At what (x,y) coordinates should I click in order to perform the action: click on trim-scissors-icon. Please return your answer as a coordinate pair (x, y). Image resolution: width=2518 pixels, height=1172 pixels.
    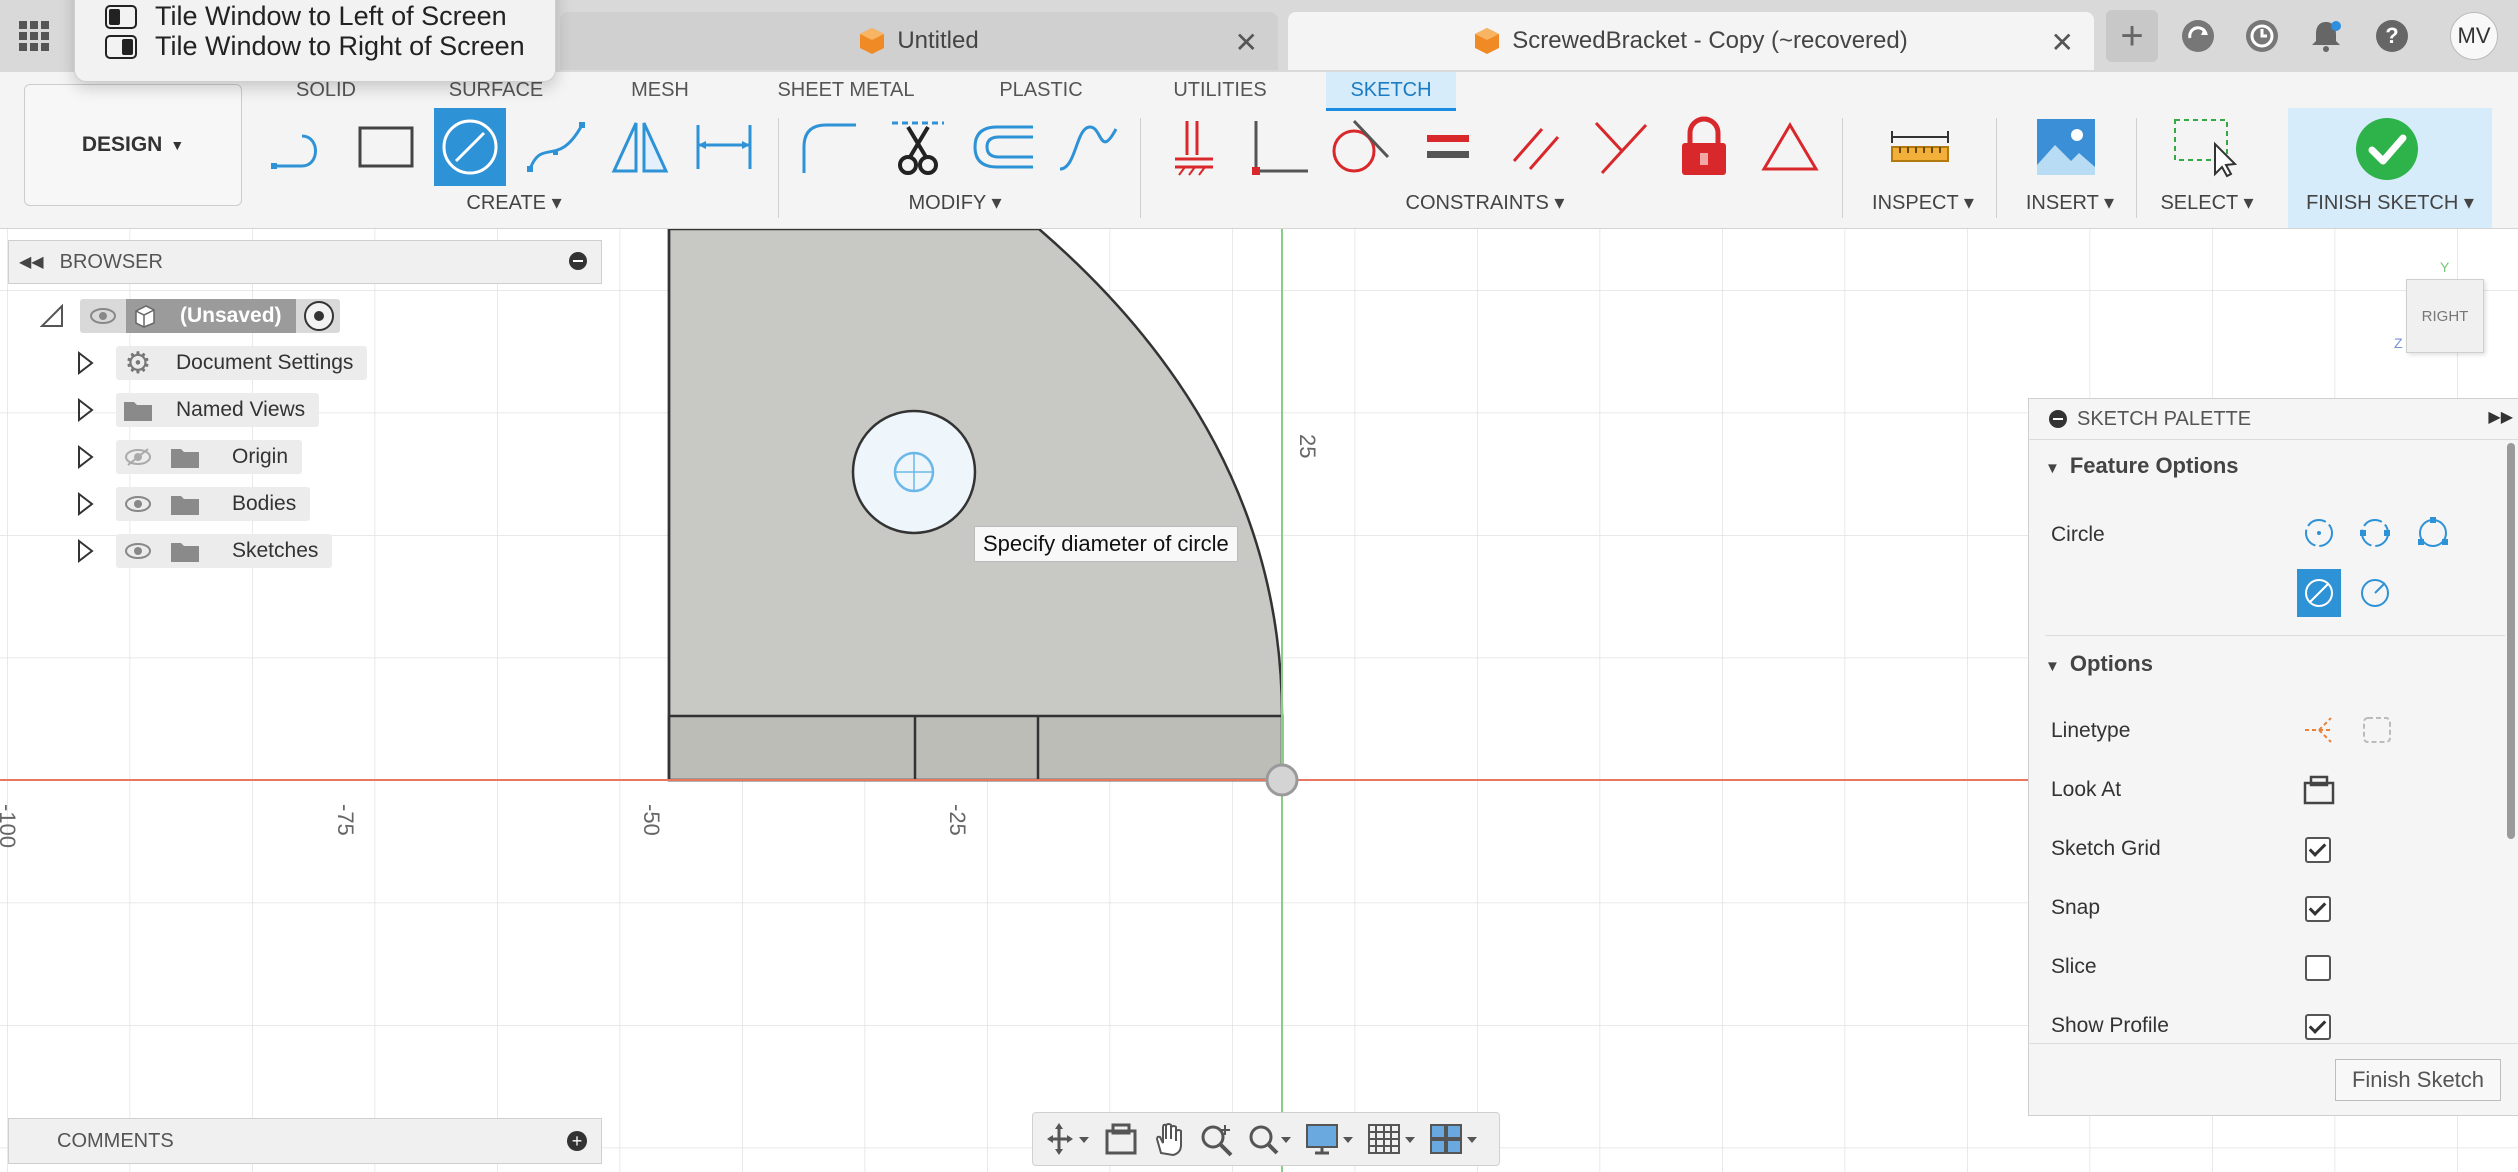
    Looking at the image, I should click on (918, 147).